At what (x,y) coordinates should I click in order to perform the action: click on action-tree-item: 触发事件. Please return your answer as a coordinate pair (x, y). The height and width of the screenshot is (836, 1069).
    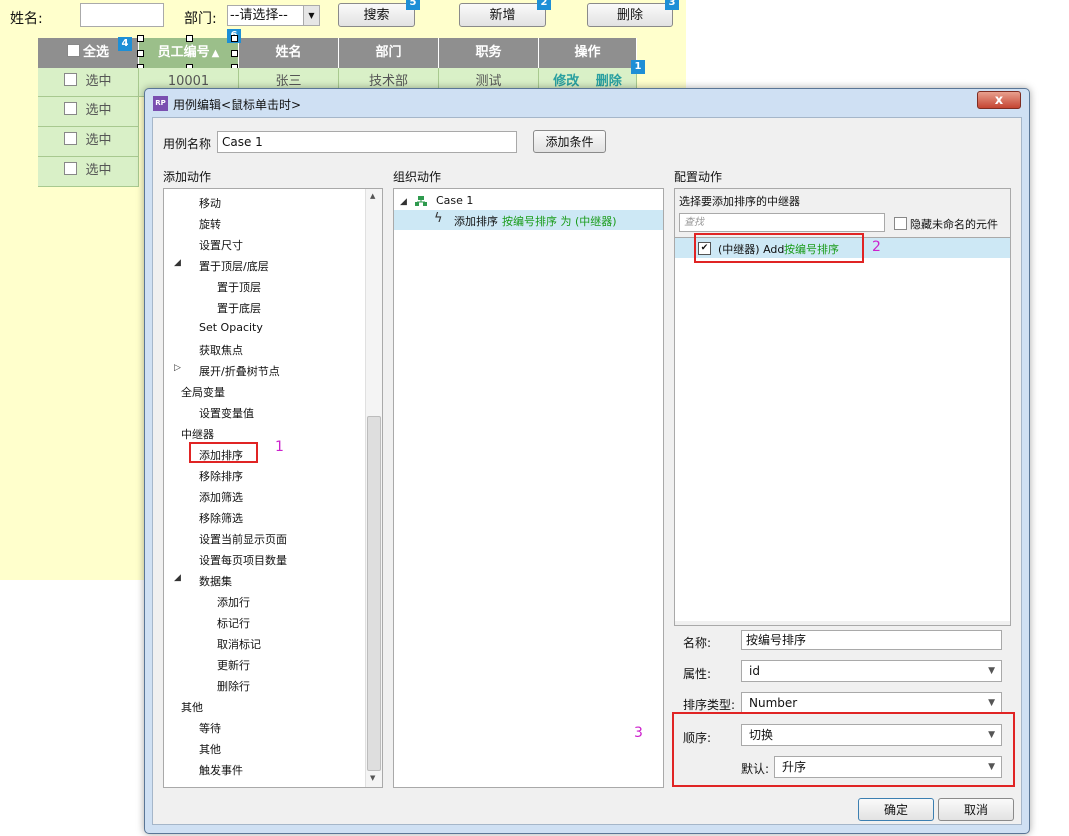
    Looking at the image, I should click on (264, 770).